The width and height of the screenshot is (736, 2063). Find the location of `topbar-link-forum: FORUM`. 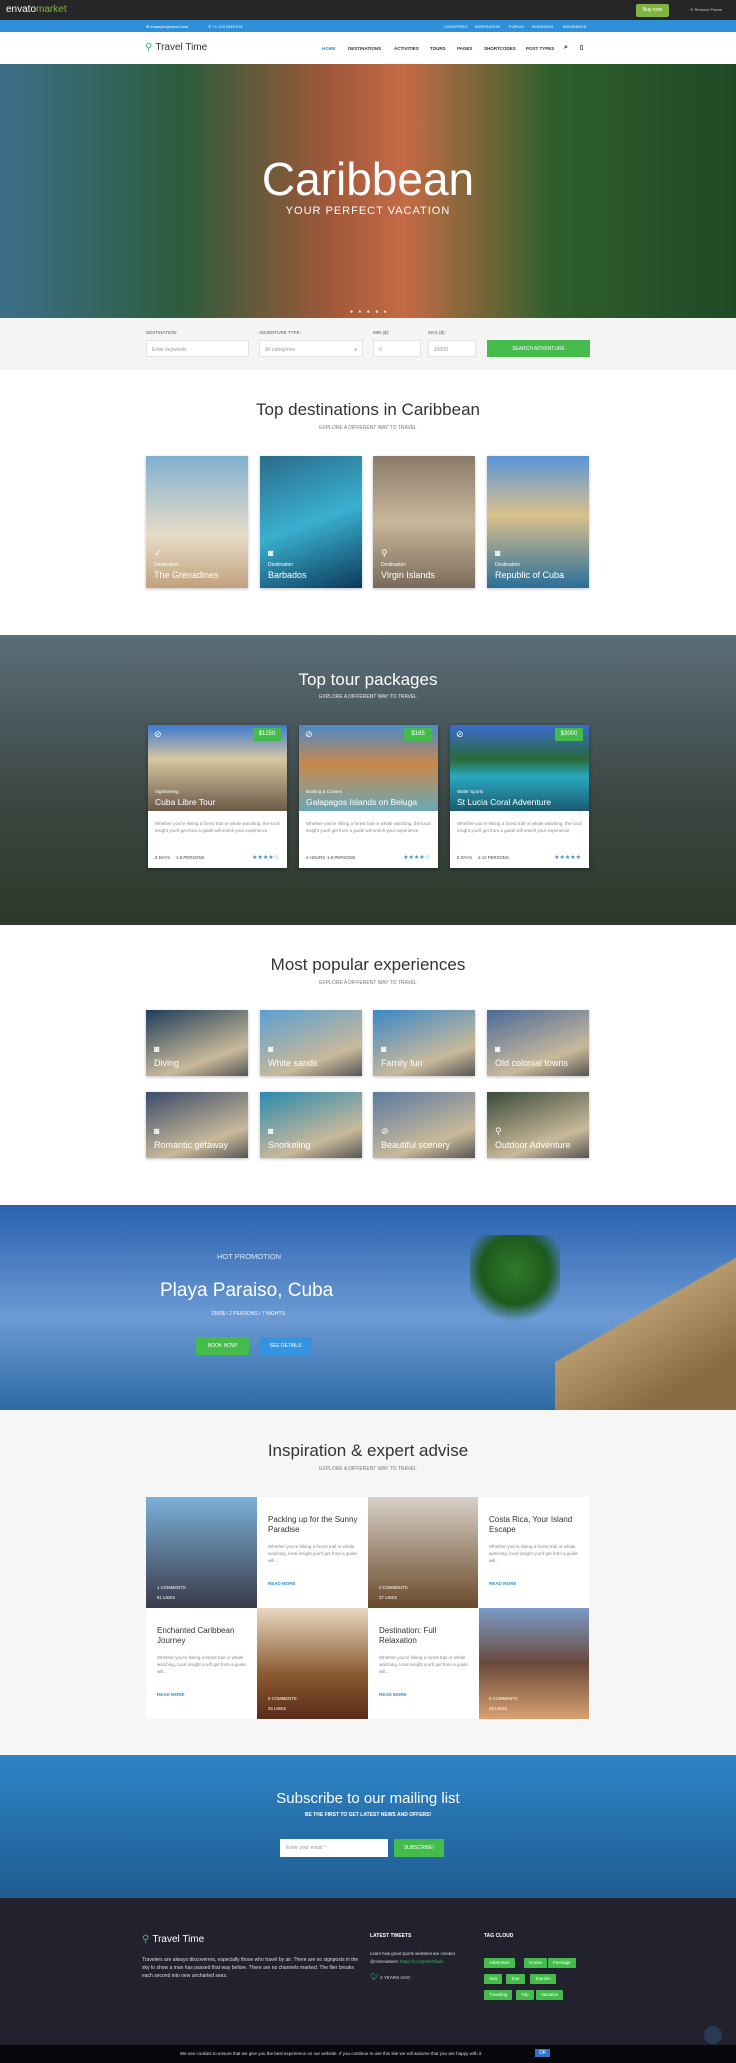

topbar-link-forum: FORUM is located at coordinates (516, 26).